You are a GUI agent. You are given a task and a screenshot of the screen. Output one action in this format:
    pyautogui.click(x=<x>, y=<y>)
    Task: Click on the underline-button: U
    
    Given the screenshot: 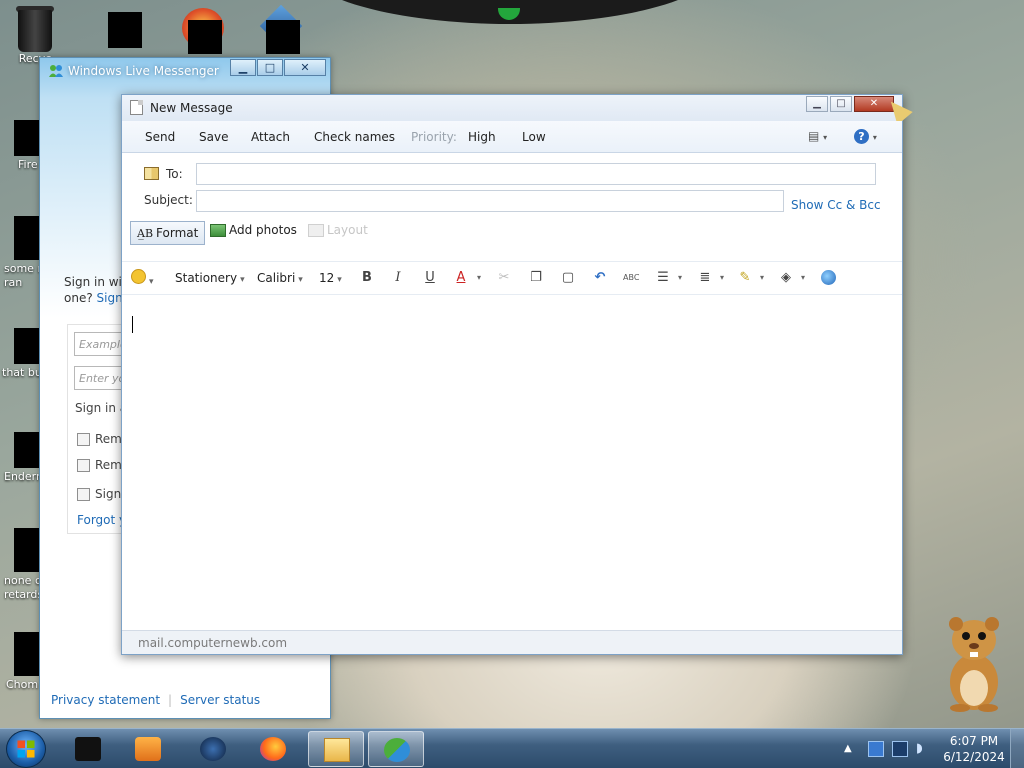 What is the action you would take?
    pyautogui.click(x=430, y=278)
    